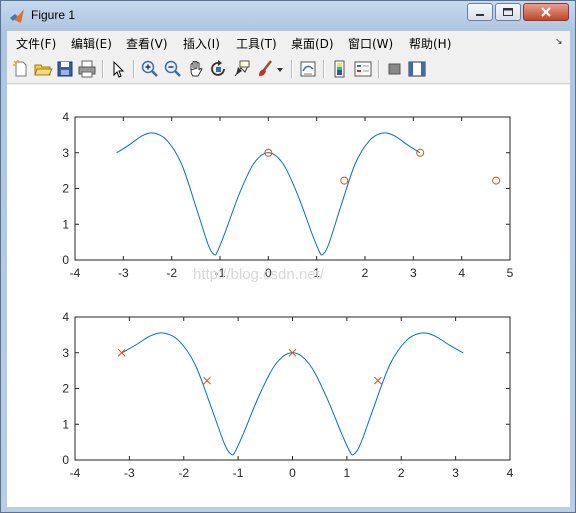 This screenshot has height=513, width=576. What do you see at coordinates (147, 43) in the screenshot?
I see `menu-view: 查看(V)` at bounding box center [147, 43].